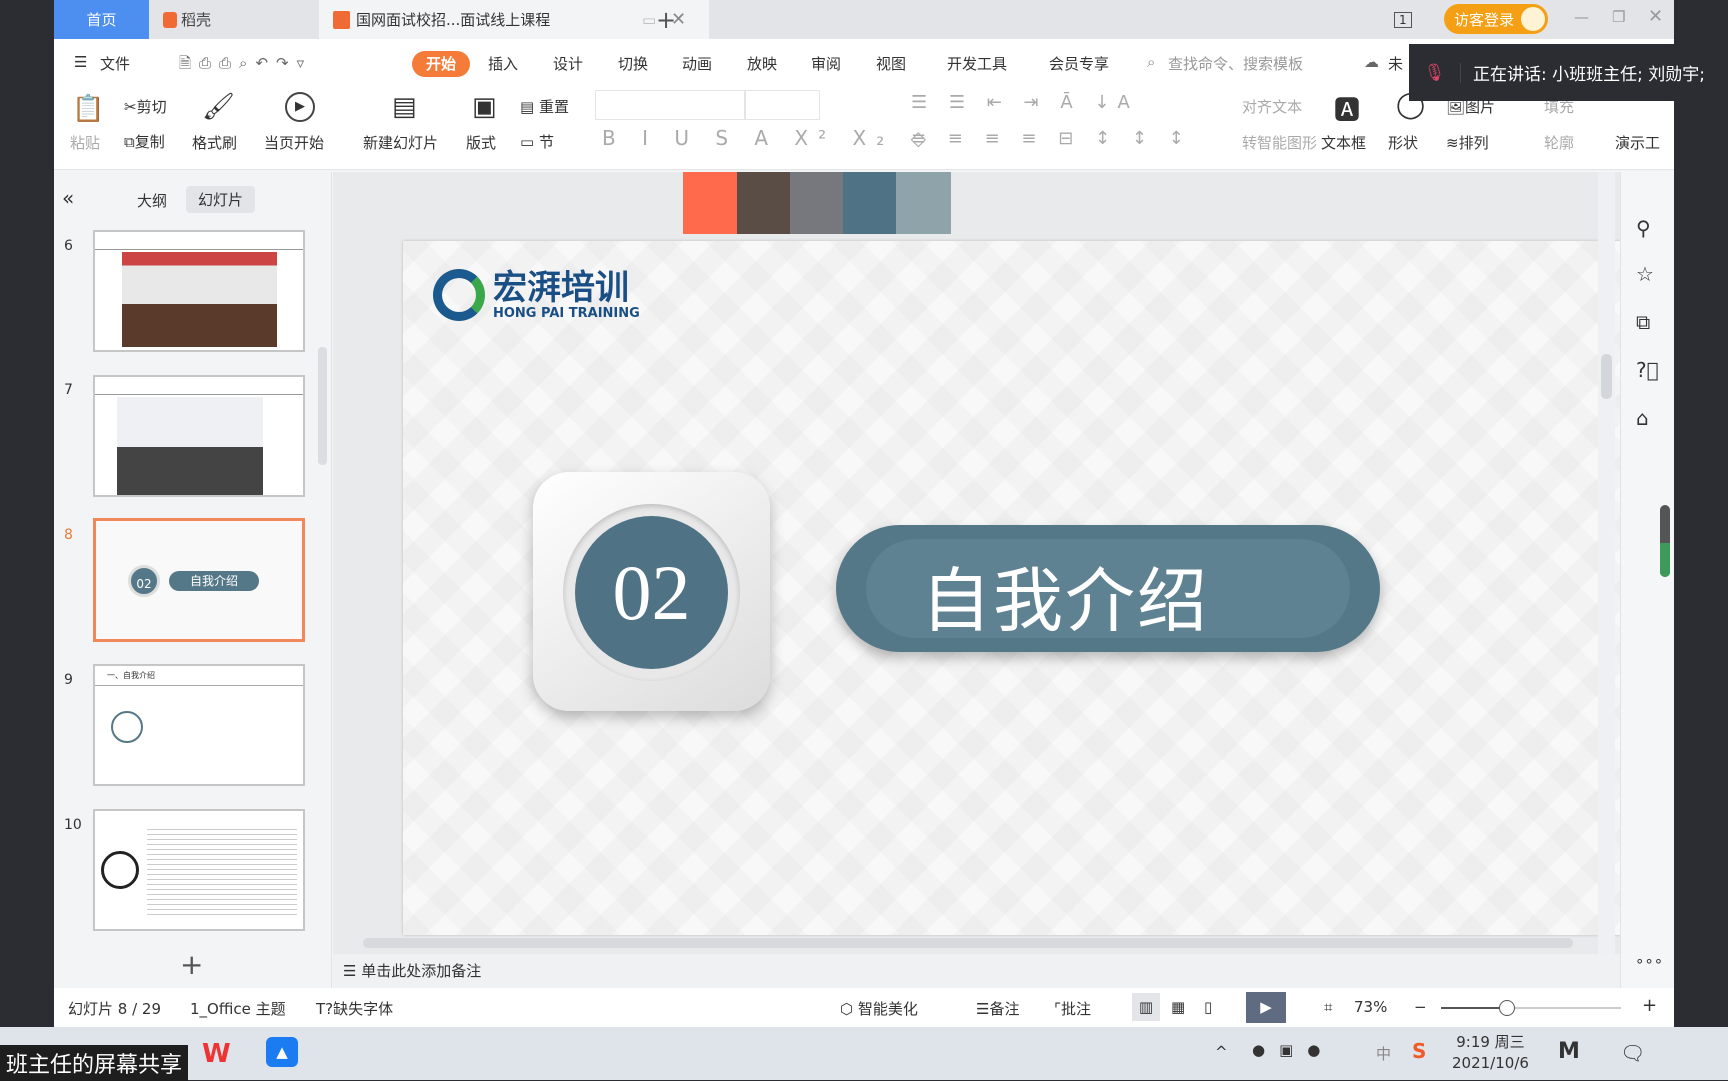 This screenshot has width=1728, height=1081. I want to click on panel-scrollbar, so click(322, 406).